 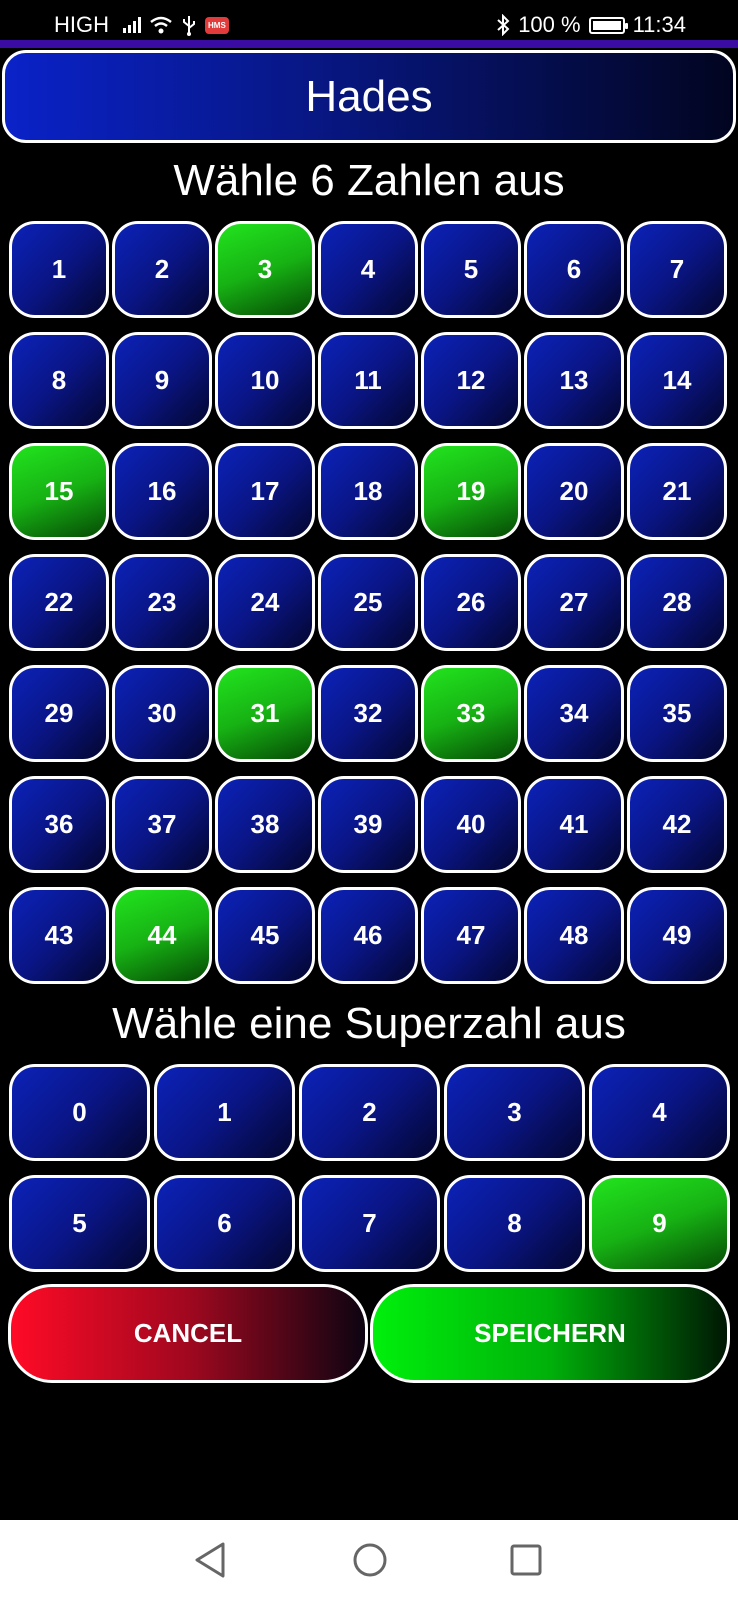 I want to click on number-button: 34, so click(x=574, y=713).